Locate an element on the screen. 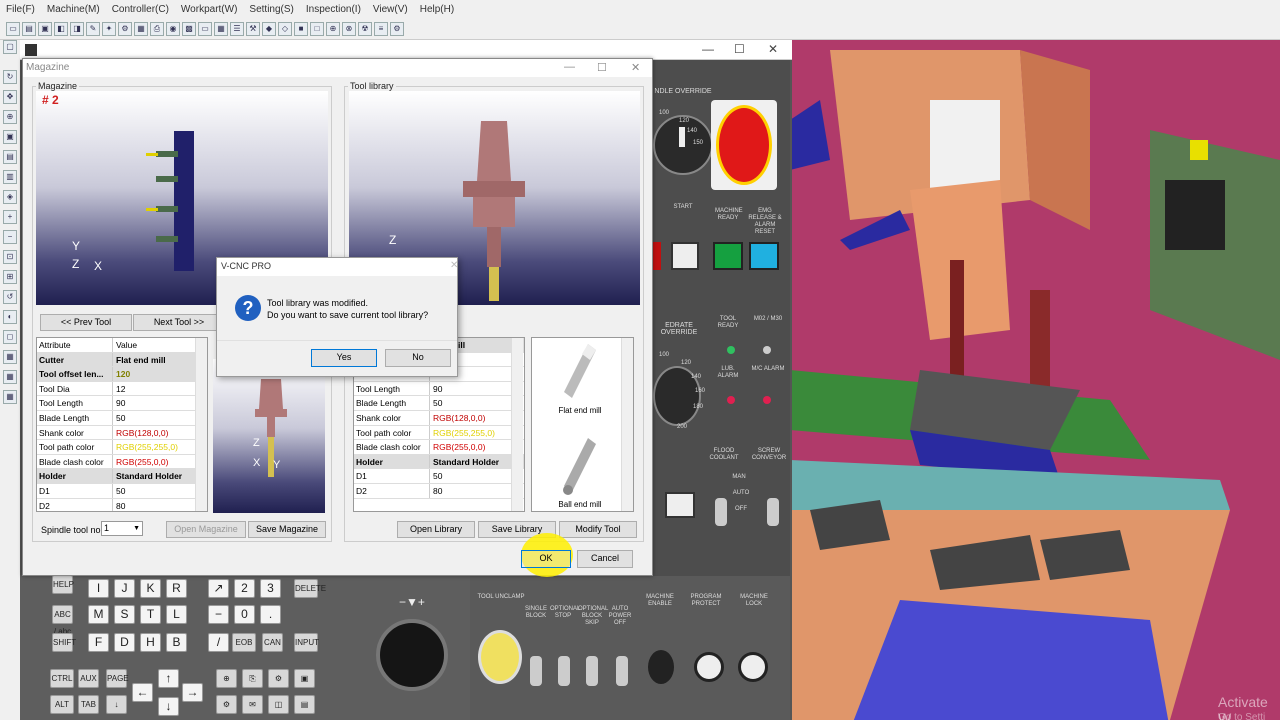 Image resolution: width=1280 pixels, height=720 pixels. aux-key: AUX is located at coordinates (88, 678).